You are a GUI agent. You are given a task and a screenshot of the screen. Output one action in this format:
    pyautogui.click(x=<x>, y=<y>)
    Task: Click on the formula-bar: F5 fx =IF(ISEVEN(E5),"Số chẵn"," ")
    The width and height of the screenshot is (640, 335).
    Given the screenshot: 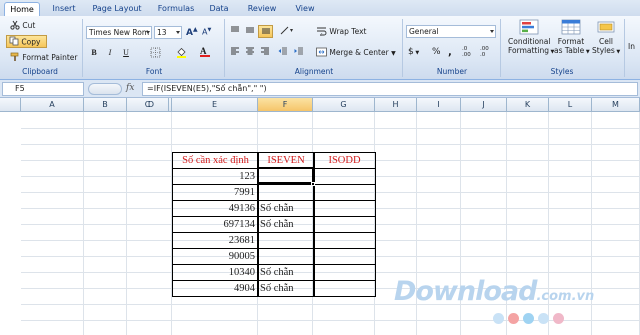 What is the action you would take?
    pyautogui.click(x=320, y=89)
    